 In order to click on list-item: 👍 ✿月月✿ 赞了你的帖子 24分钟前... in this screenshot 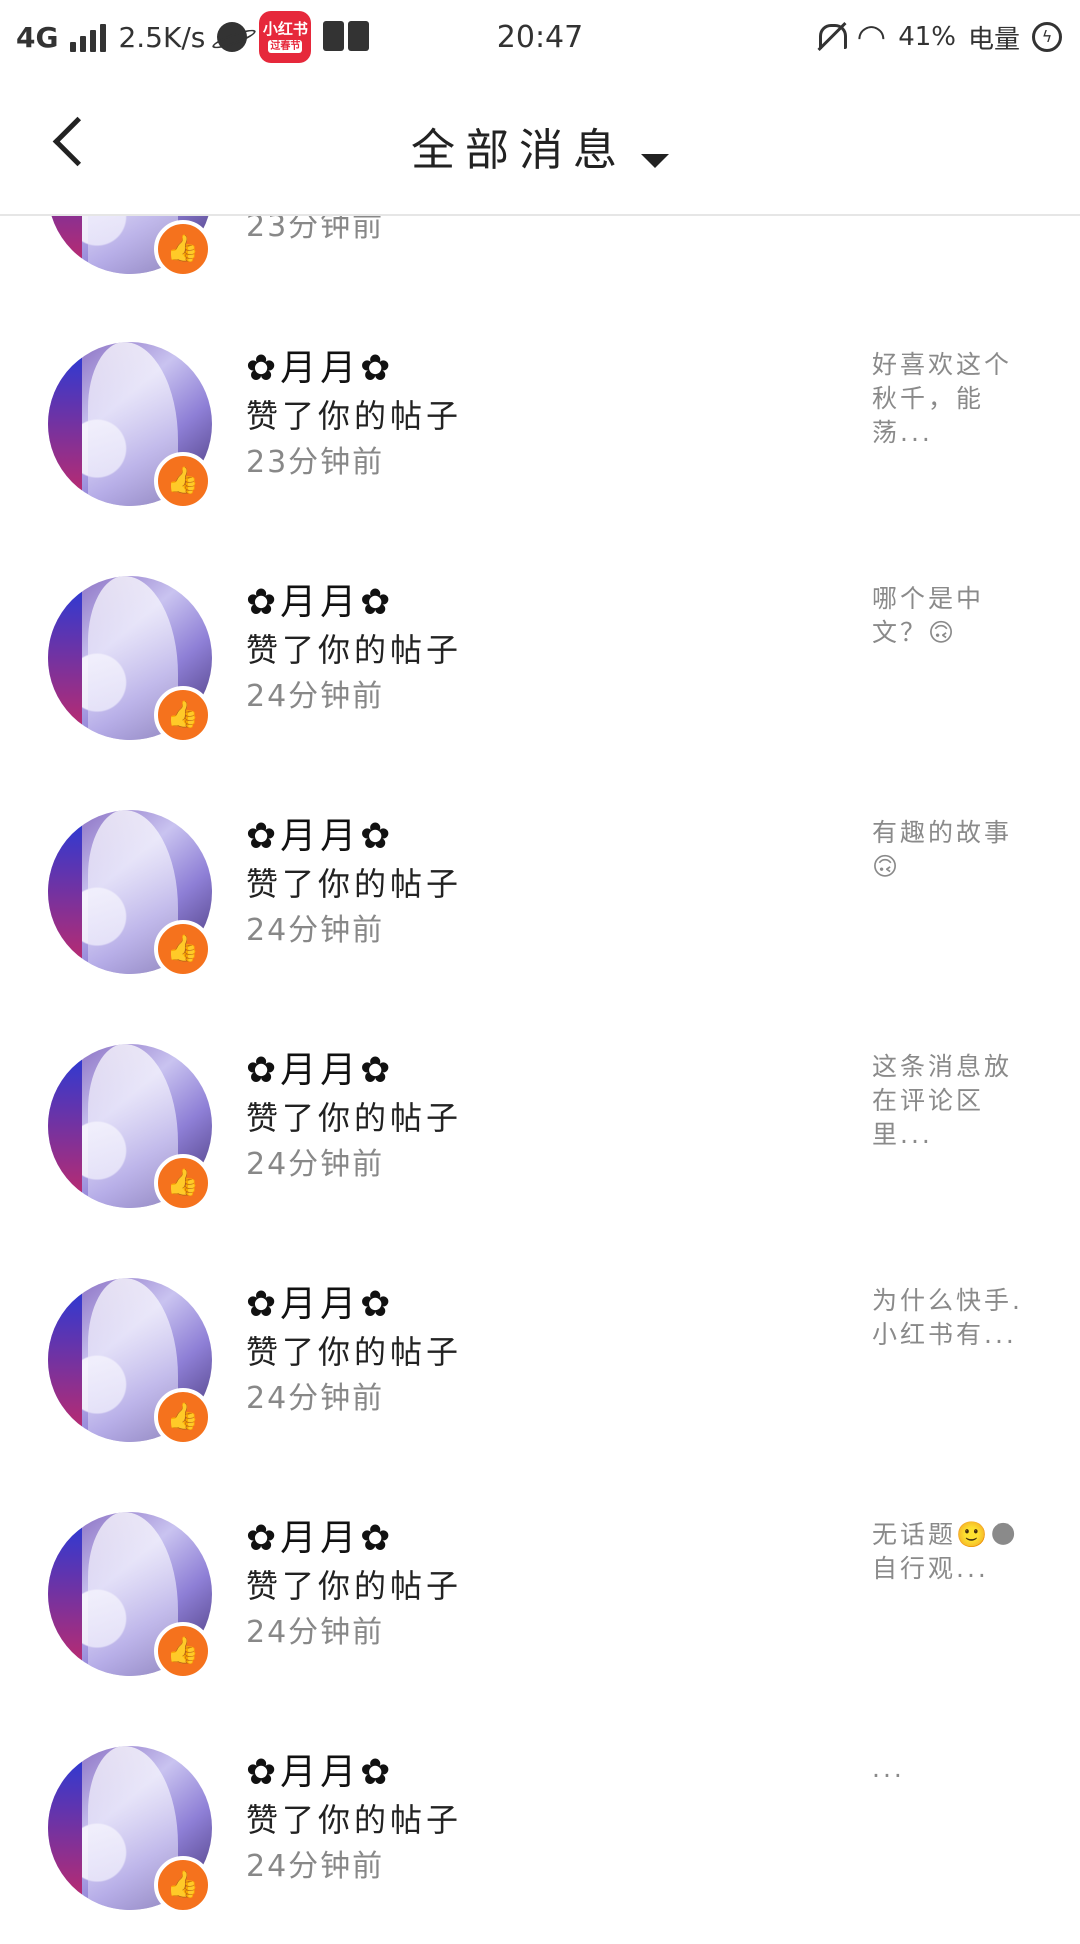, I will do `click(540, 1827)`.